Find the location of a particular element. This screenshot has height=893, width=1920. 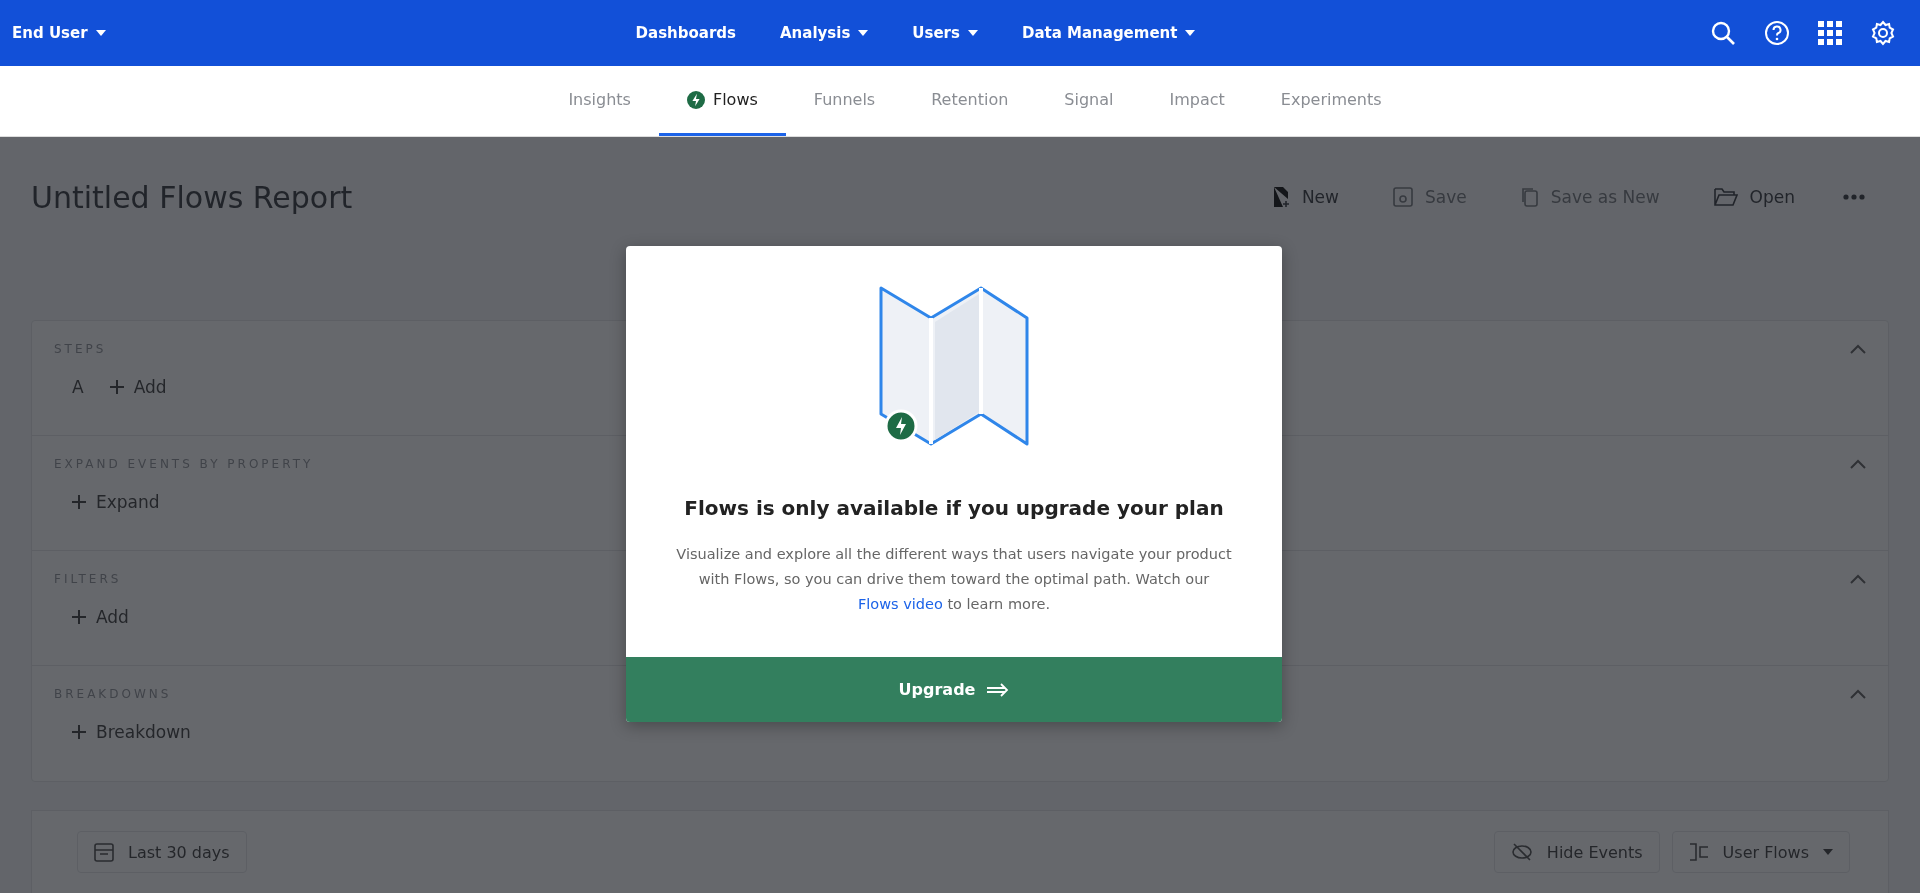

toolbar-button: New is located at coordinates (1305, 197).